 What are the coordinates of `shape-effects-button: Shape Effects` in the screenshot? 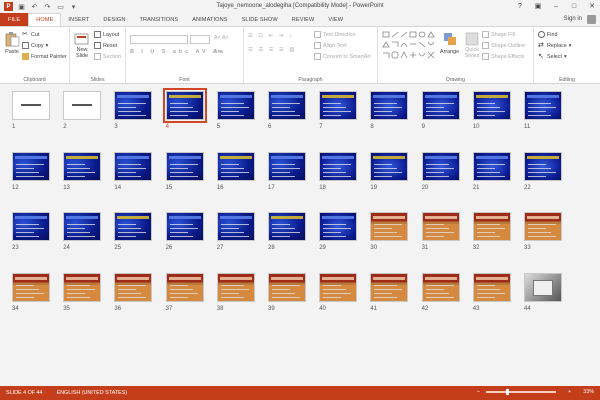 It's located at (503, 56).